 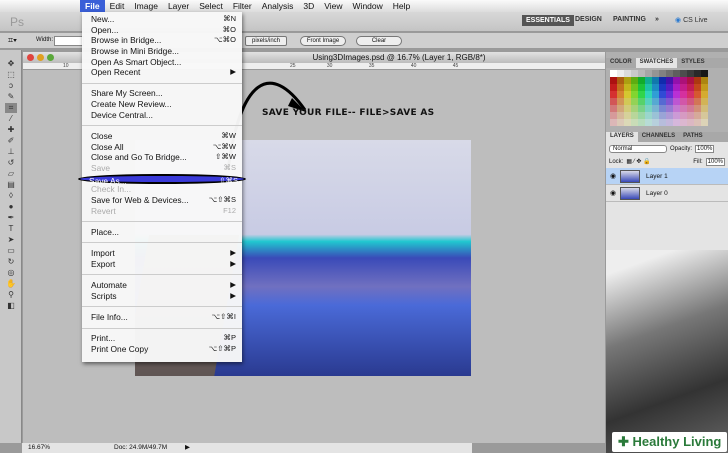 I want to click on 3d-rotate-tool-icon: ↻, so click(x=11, y=262).